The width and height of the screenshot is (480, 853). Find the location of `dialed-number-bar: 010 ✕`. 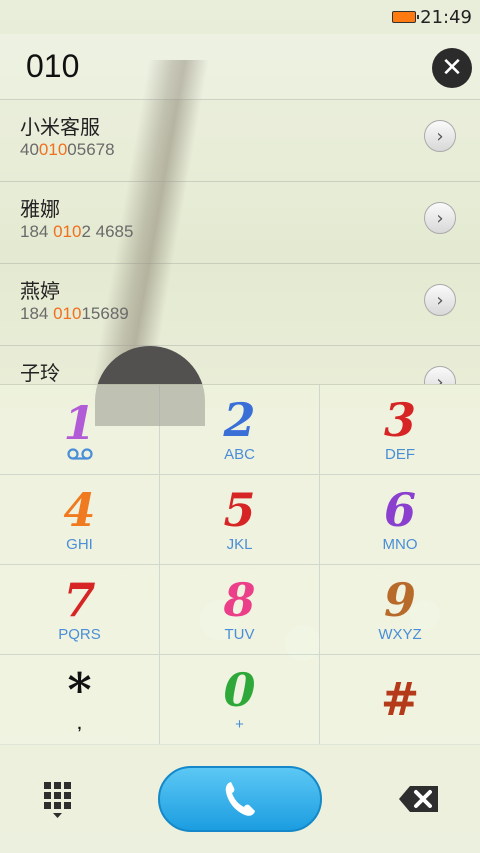

dialed-number-bar: 010 ✕ is located at coordinates (240, 67).